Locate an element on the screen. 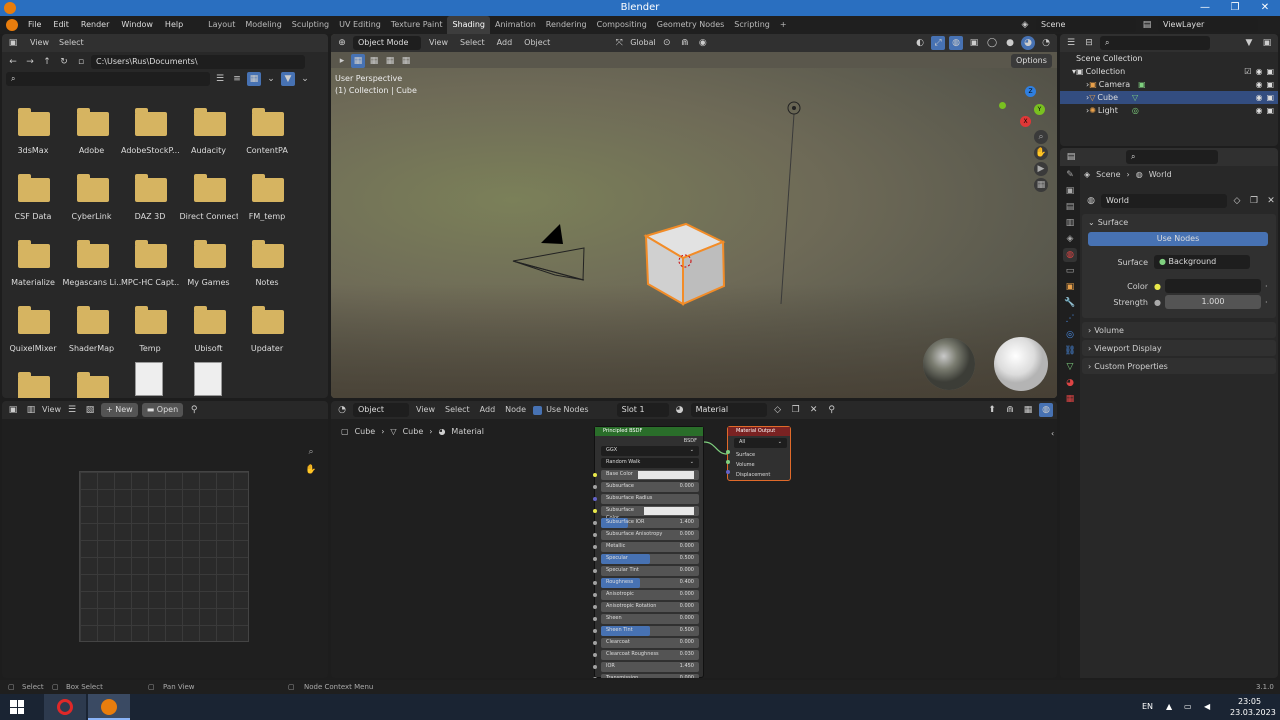 Image resolution: width=1280 pixels, height=720 pixels. menu-file: File is located at coordinates (34, 25).